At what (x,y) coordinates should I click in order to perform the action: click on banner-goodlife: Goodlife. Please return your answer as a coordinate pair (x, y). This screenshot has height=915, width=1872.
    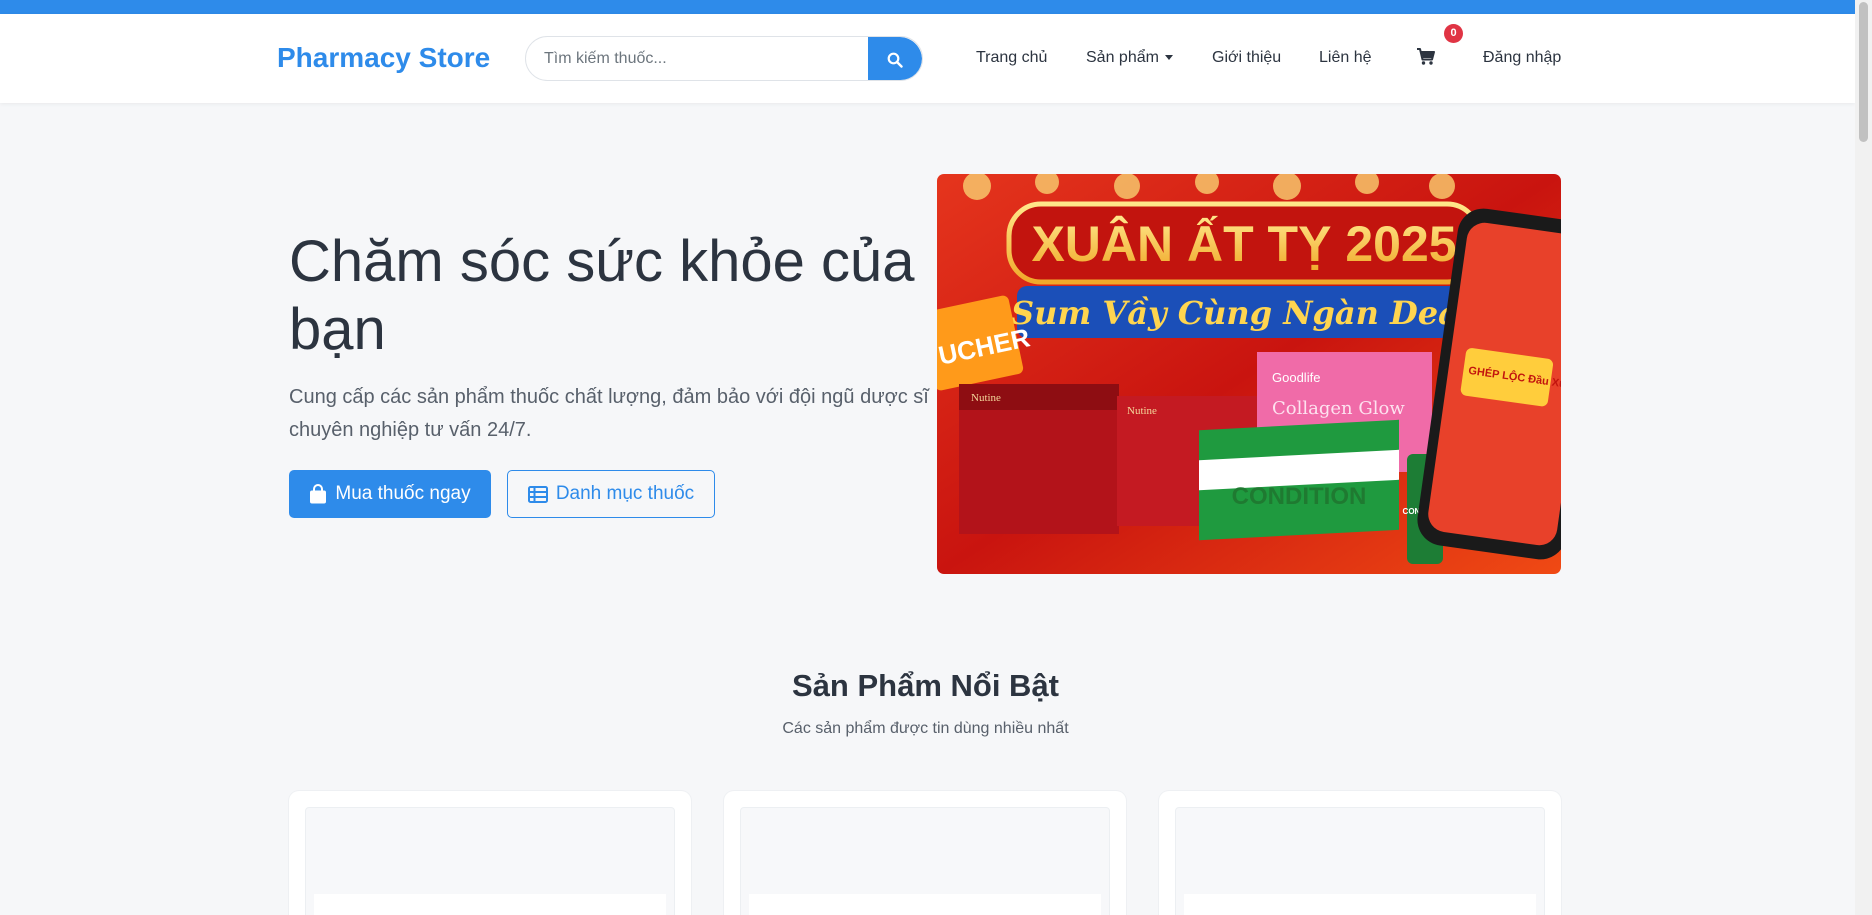
    Looking at the image, I should click on (1296, 377).